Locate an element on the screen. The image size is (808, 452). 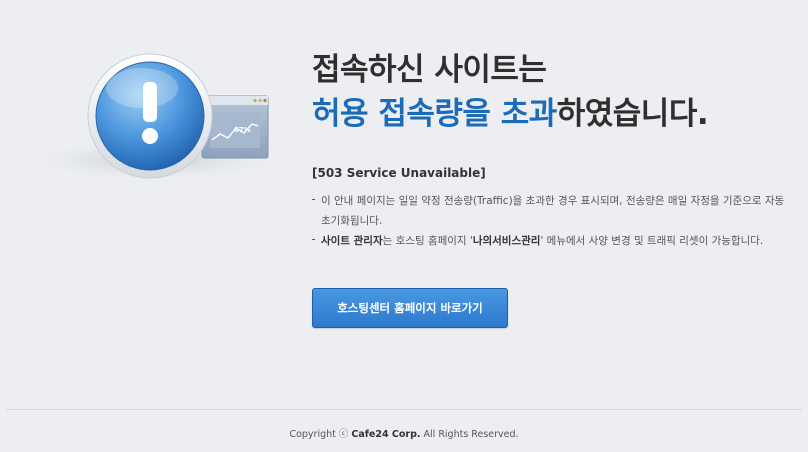
browser-window-icon: 67% is located at coordinates (235, 127).